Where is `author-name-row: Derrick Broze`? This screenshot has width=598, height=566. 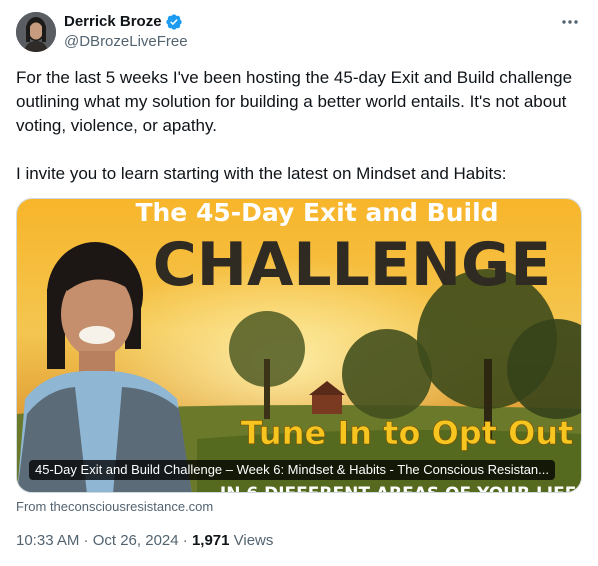
author-name-row: Derrick Broze is located at coordinates (123, 22).